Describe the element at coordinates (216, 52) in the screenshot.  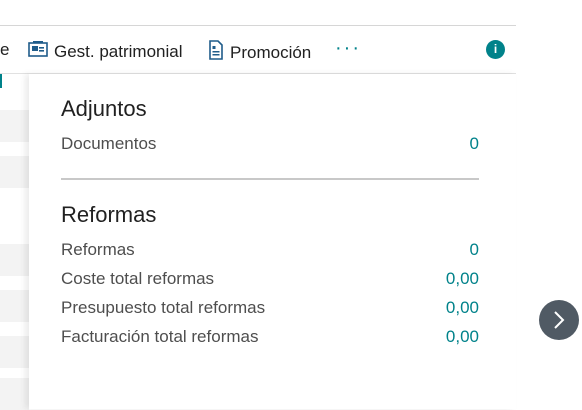
I see `document-icon` at that location.